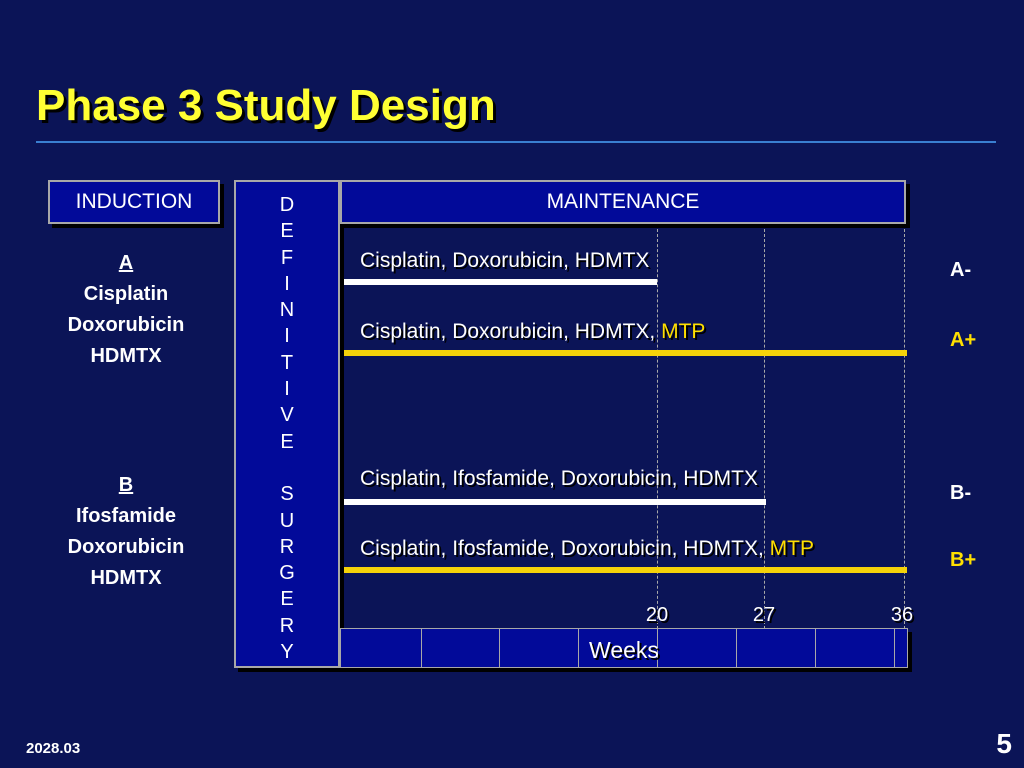 The image size is (1024, 768). I want to click on definitive-surgery-box: DEFINITIVE SURGERY, so click(287, 424).